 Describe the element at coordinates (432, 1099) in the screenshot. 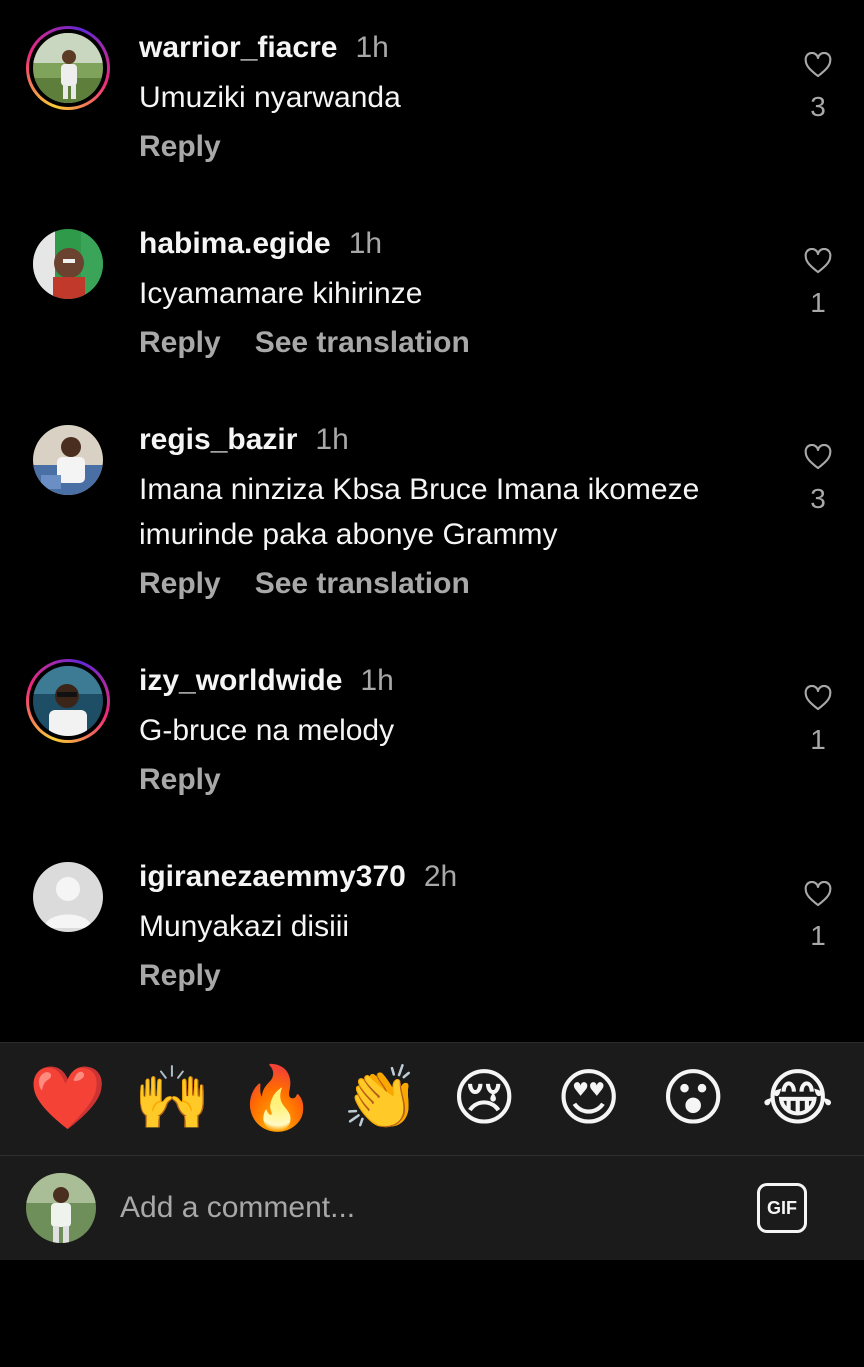

I see `emoji-quick-reactions: ❤️ 🙌 🔥 👏 😢 😍 😮 😂` at that location.